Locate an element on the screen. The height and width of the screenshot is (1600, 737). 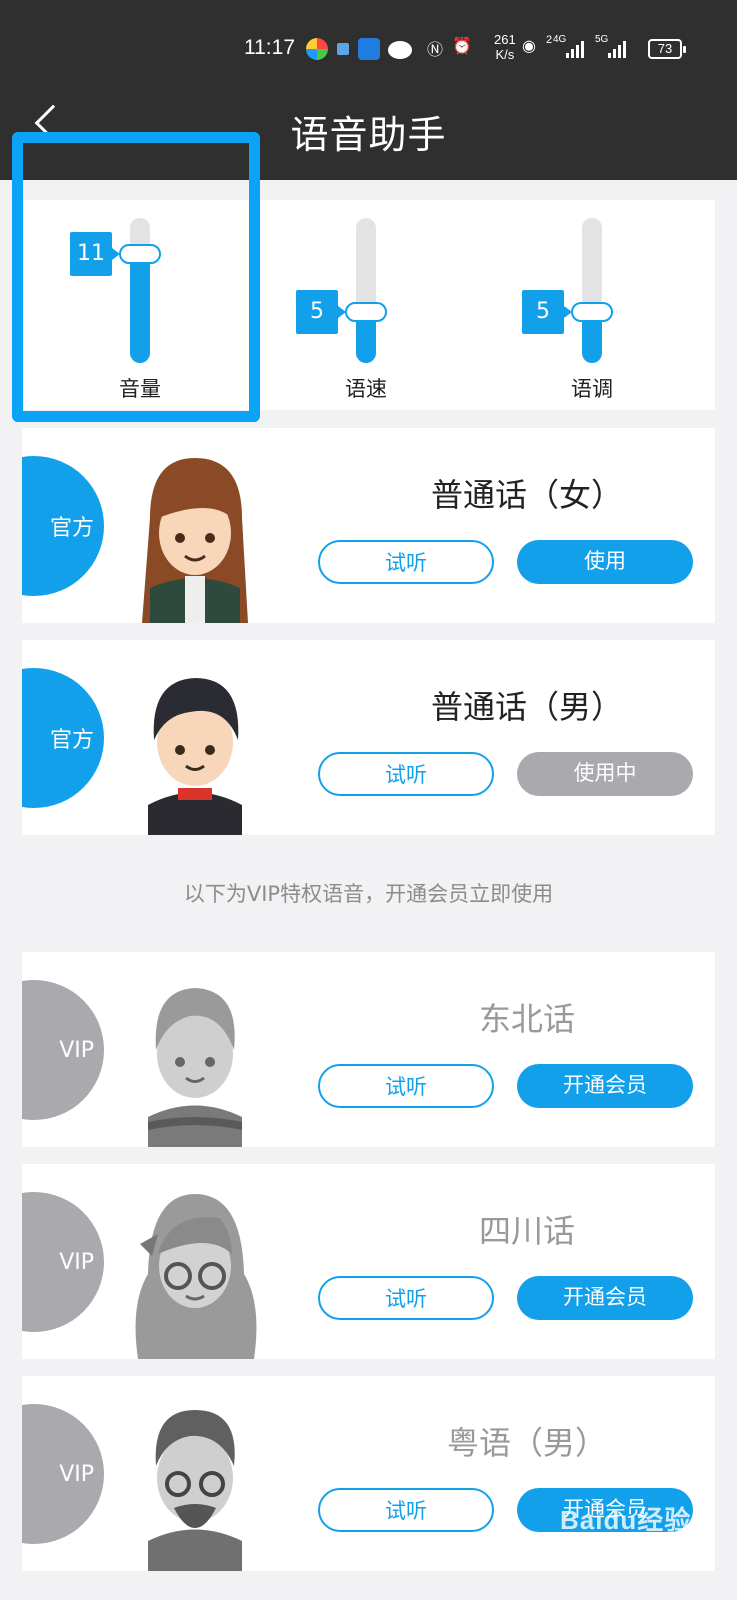
speed-slider: 5 语速 is located at coordinates (317, 313).